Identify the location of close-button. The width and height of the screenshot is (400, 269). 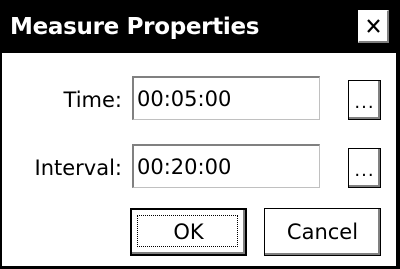
(373, 26).